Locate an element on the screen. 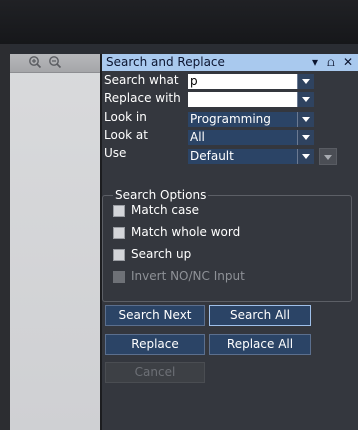 The image size is (358, 430). replace-button: Replace is located at coordinates (155, 344).